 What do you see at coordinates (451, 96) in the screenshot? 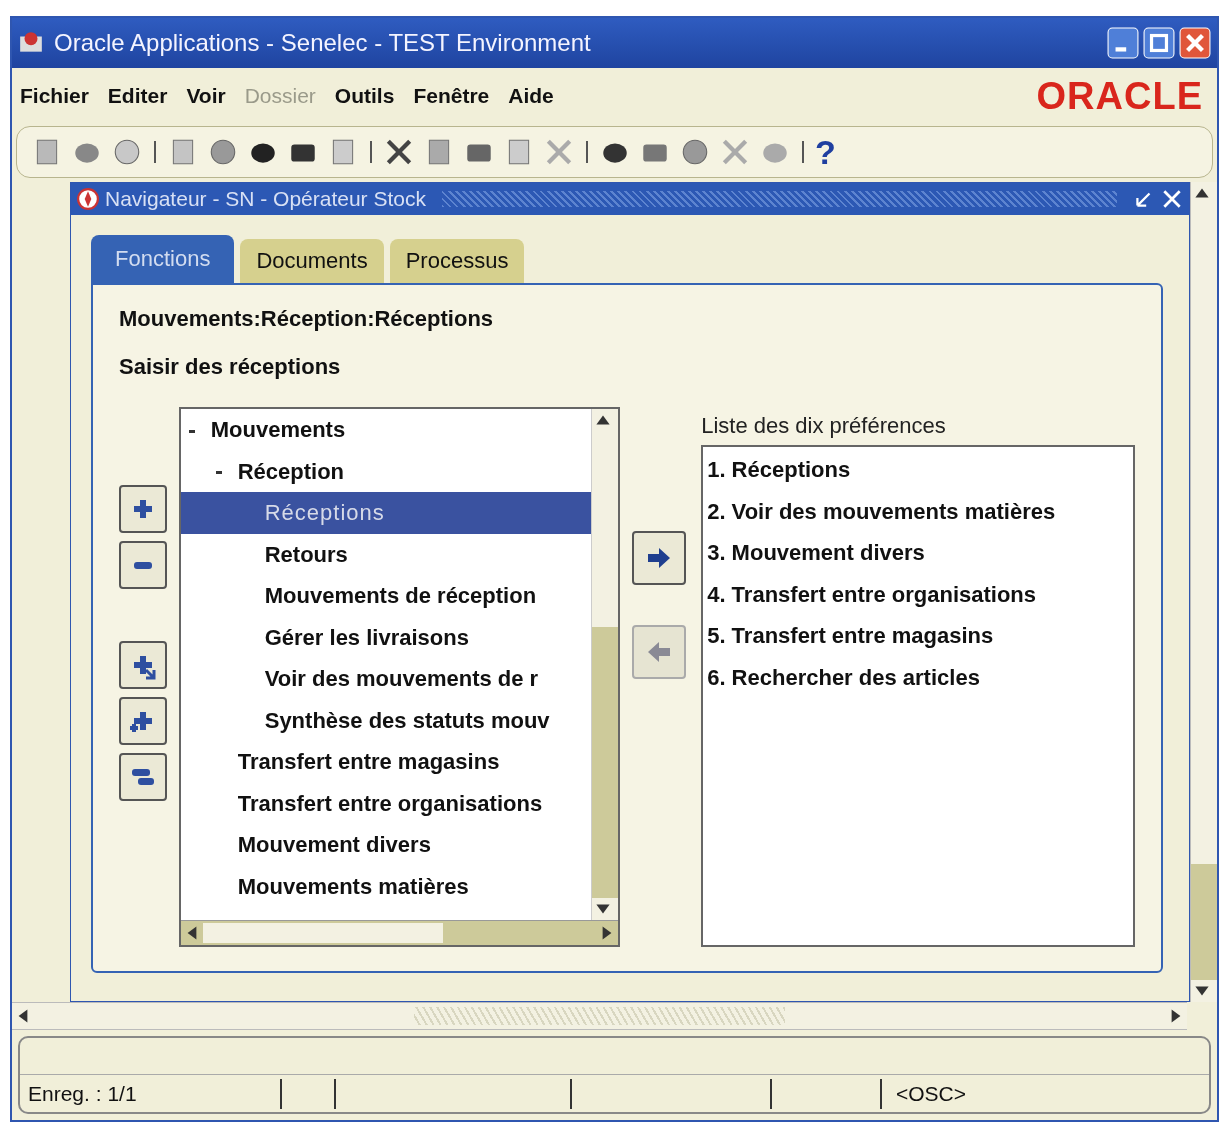
I see `menu-item: Fenêtre` at bounding box center [451, 96].